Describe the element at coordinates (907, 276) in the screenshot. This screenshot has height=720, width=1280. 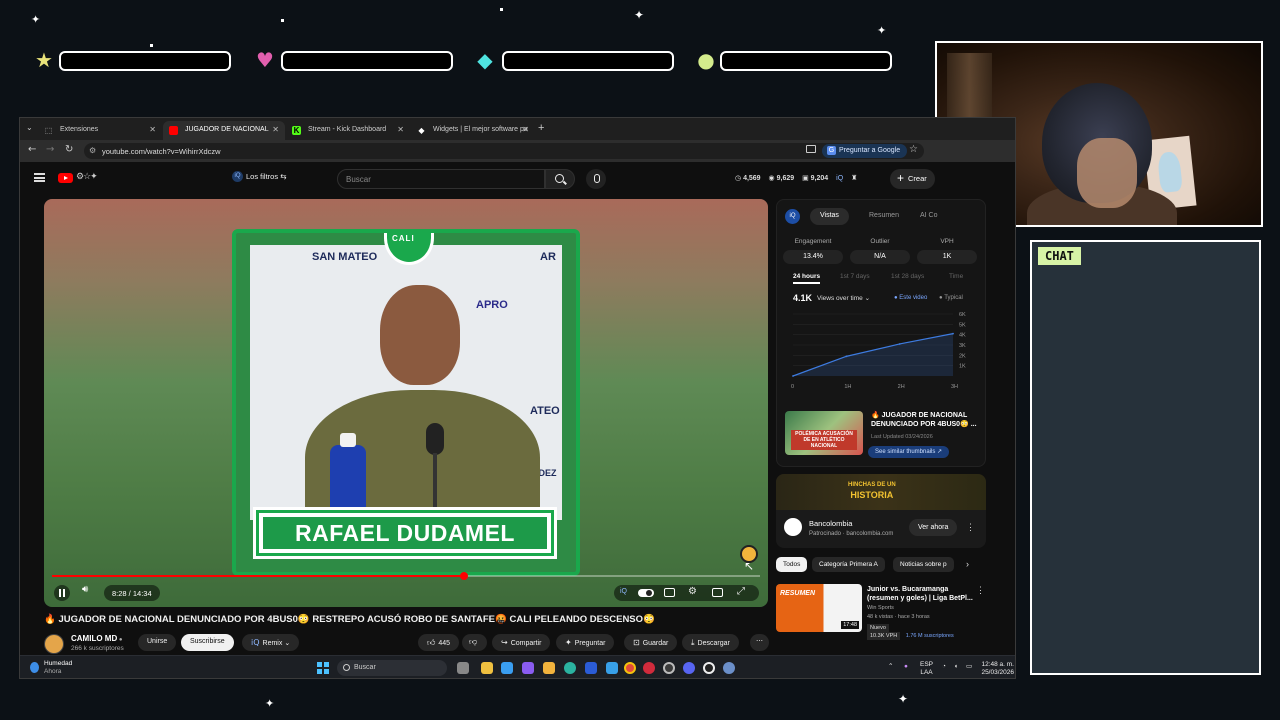
I see `range-tab-28d: 1st 28 days` at that location.